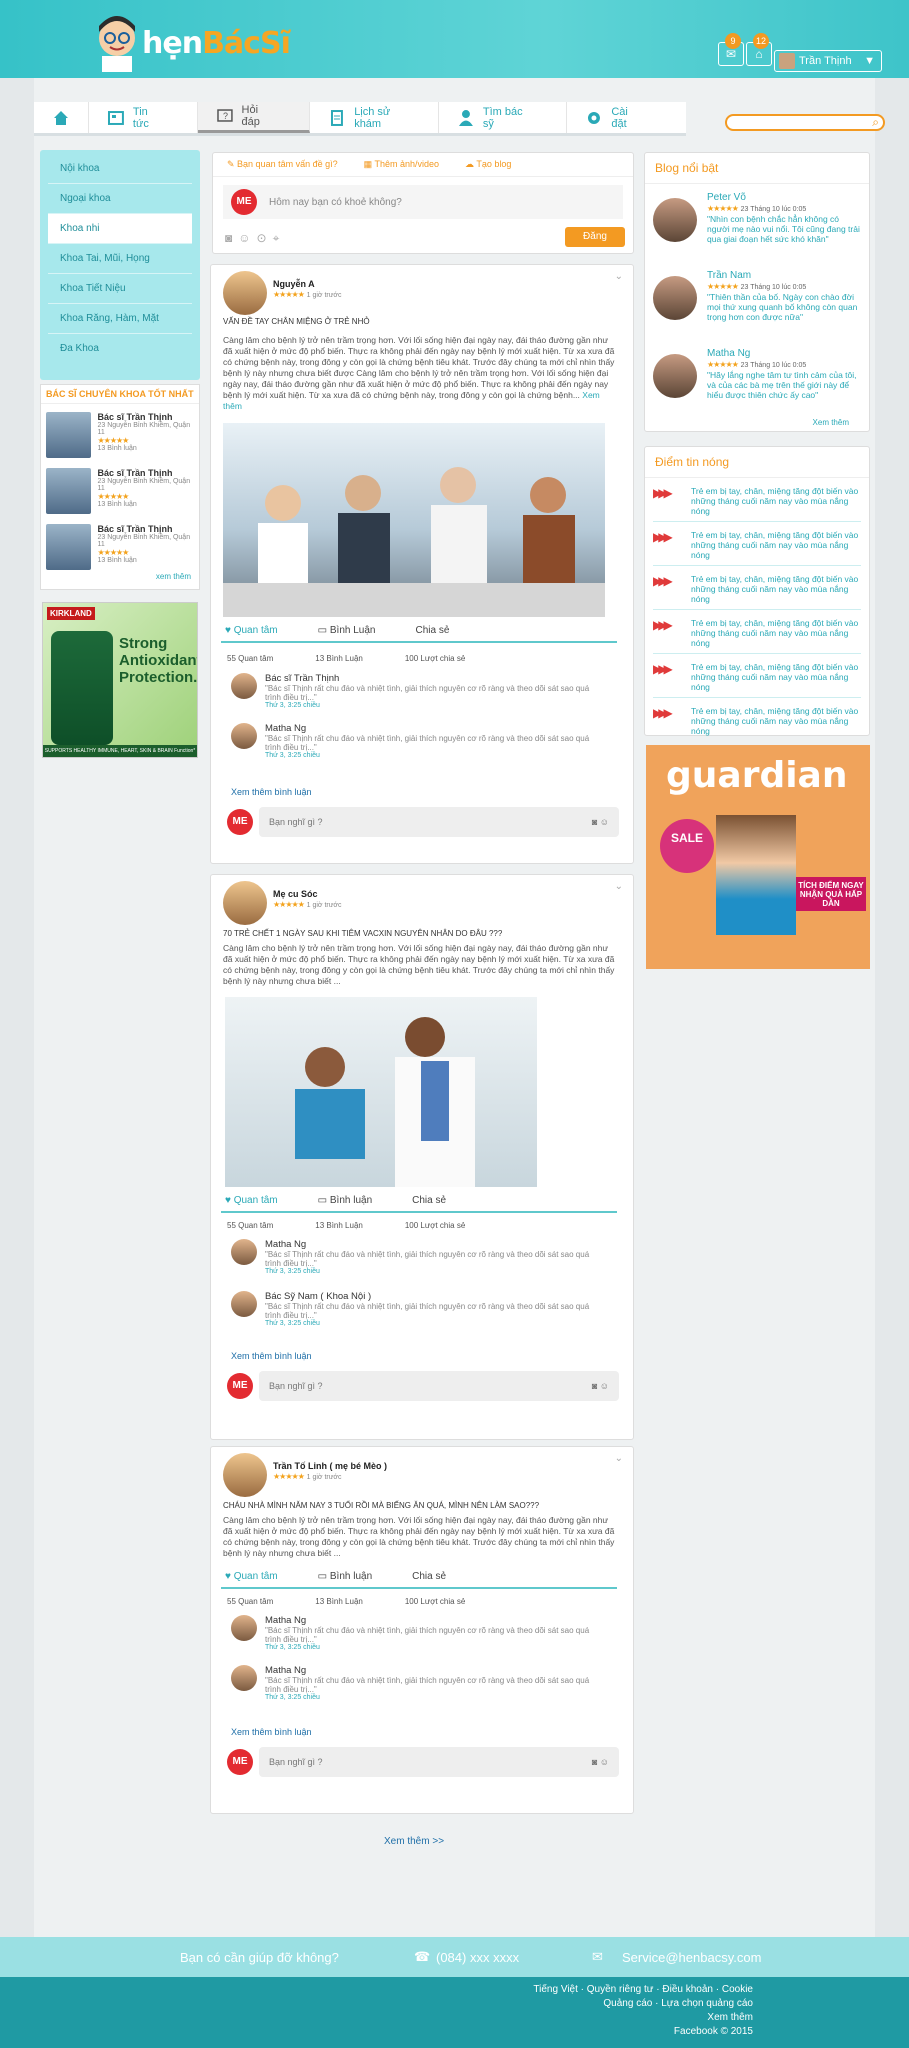 The image size is (909, 2048). What do you see at coordinates (61, 117) in the screenshot?
I see `nav-home` at bounding box center [61, 117].